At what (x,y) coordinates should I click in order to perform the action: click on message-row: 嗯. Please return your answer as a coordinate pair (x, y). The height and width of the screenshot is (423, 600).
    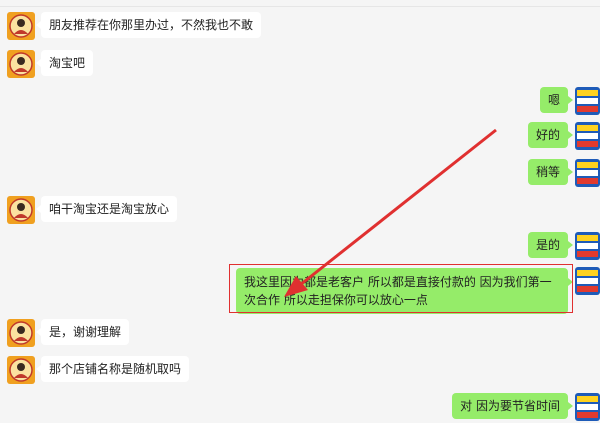
    Looking at the image, I should click on (300, 102).